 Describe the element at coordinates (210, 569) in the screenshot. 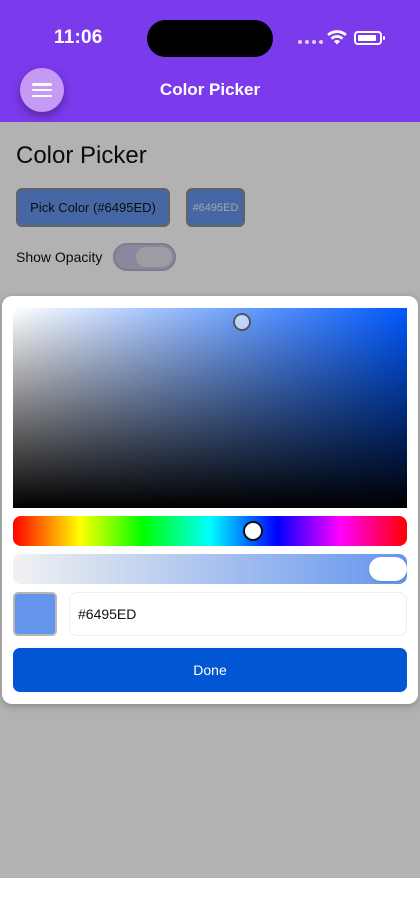

I see `opacity-slider` at that location.